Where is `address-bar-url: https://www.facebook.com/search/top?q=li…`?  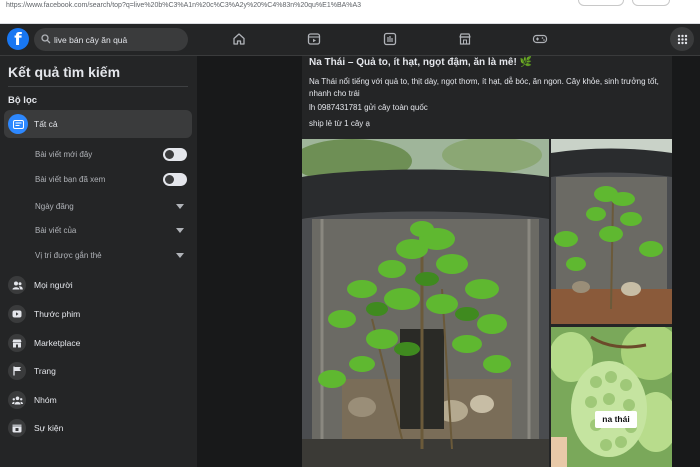 address-bar-url: https://www.facebook.com/search/top?q=li… is located at coordinates (183, 5).